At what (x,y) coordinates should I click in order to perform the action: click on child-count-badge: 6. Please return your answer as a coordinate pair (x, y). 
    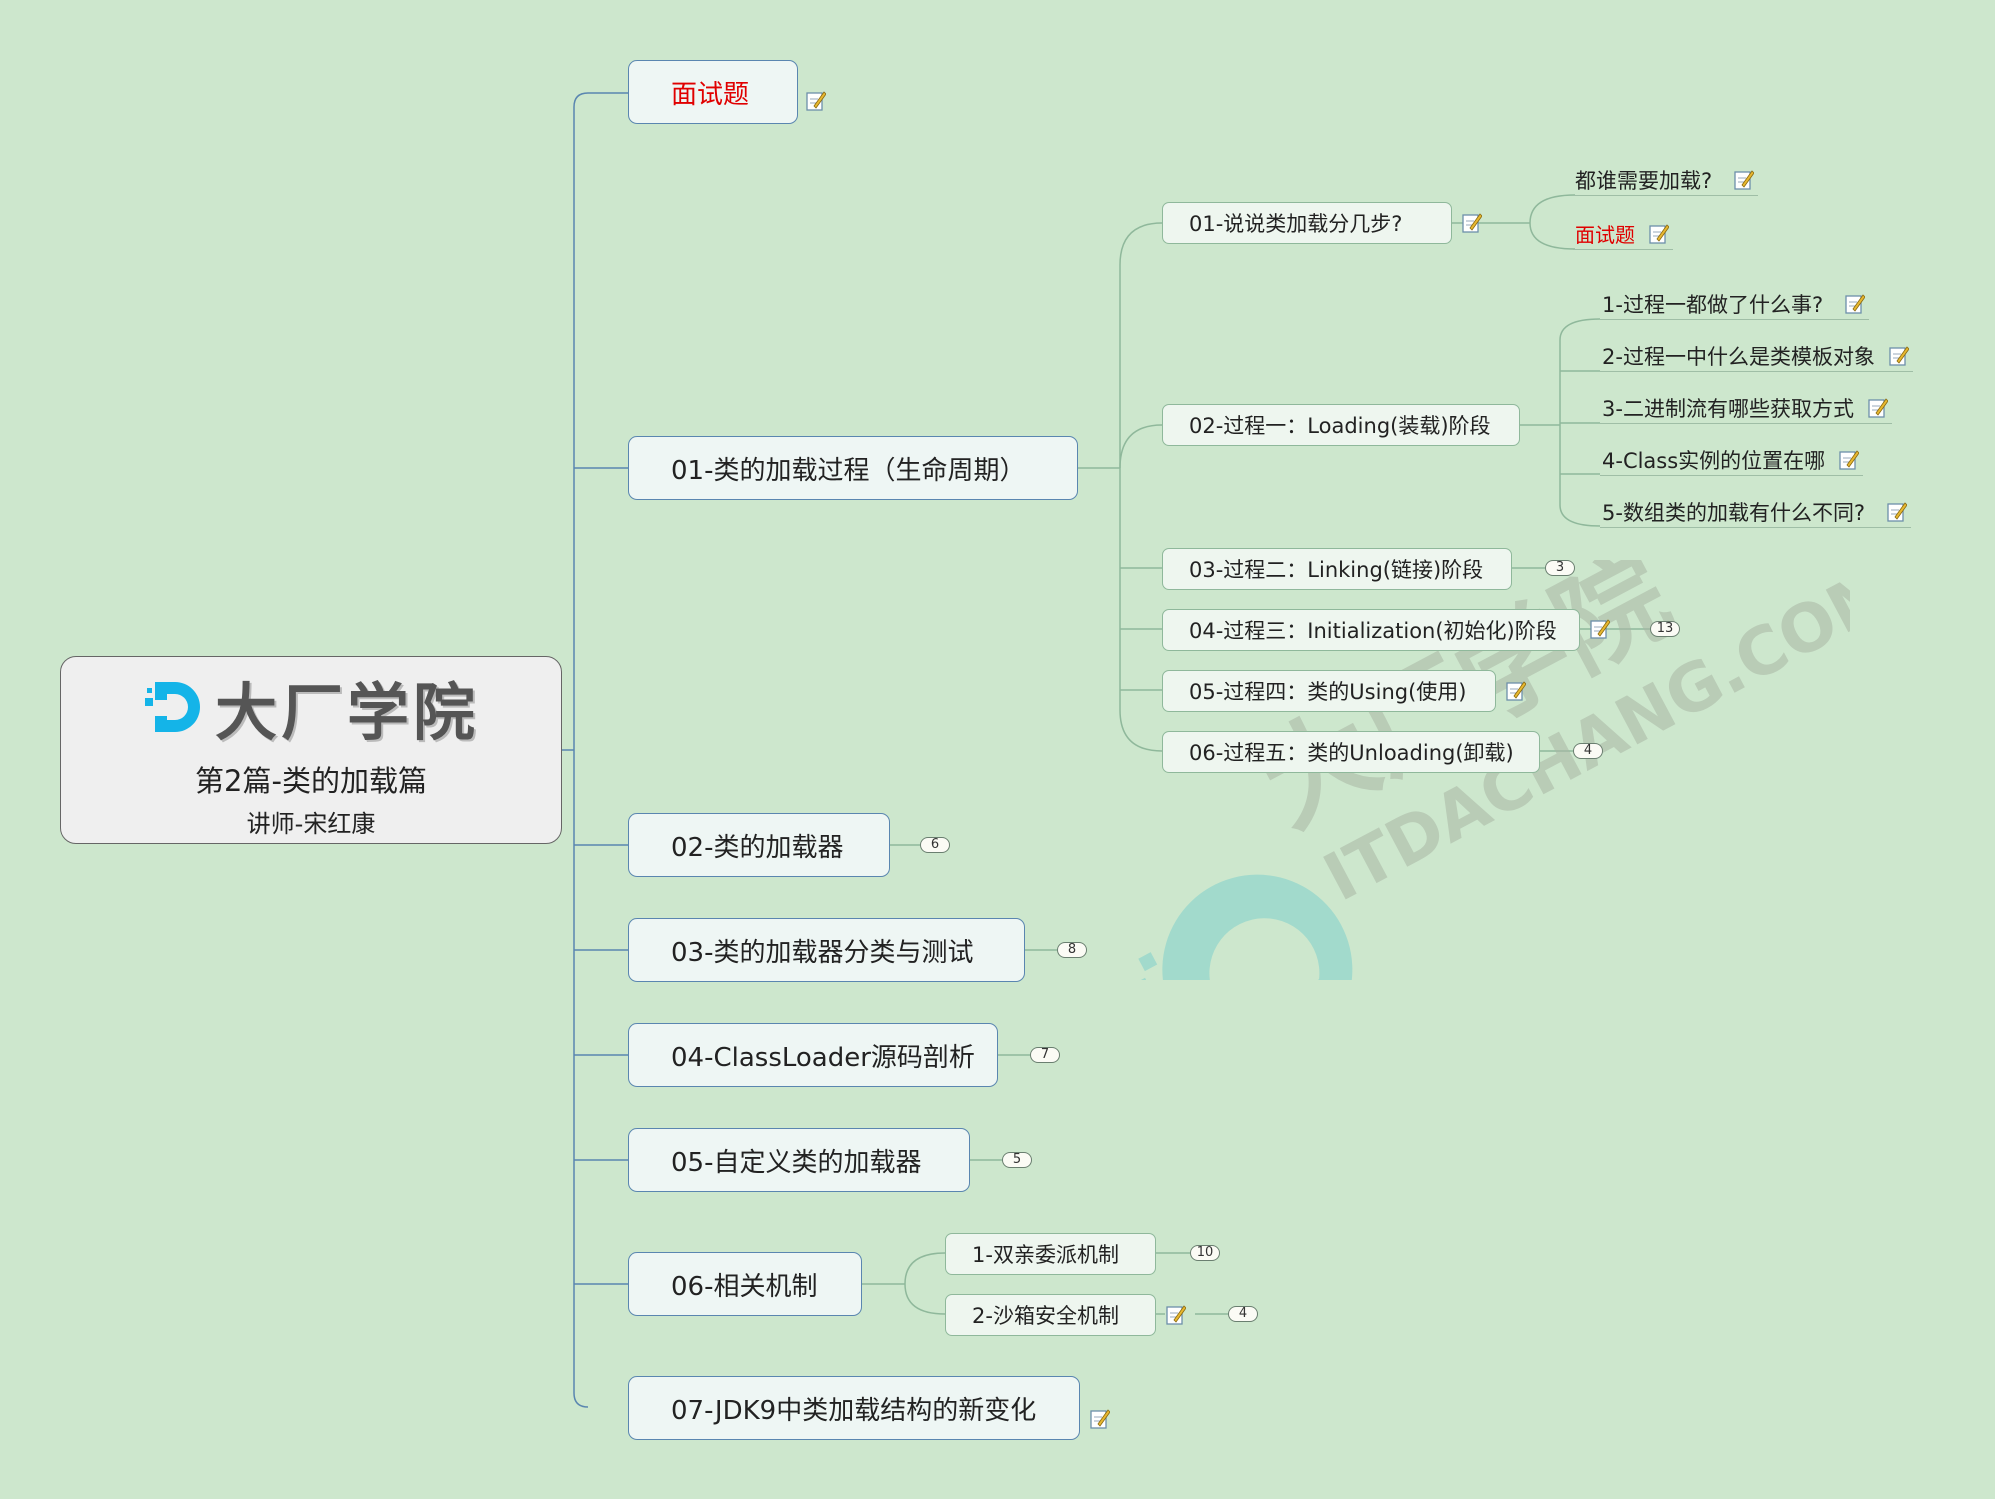
    Looking at the image, I should click on (935, 845).